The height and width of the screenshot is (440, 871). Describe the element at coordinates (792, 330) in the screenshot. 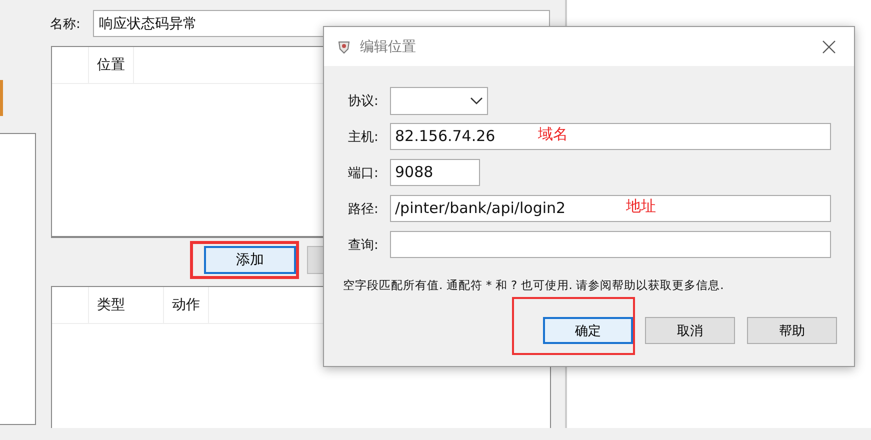

I see `dialog-button: 帮助` at that location.